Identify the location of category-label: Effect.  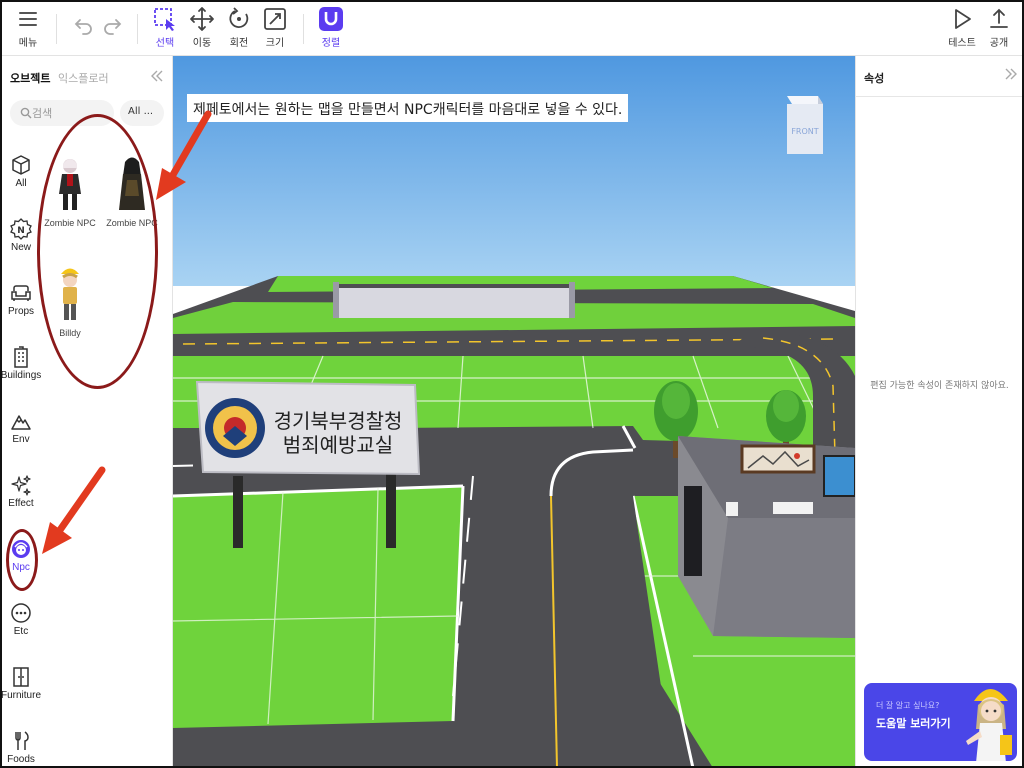
(21, 503).